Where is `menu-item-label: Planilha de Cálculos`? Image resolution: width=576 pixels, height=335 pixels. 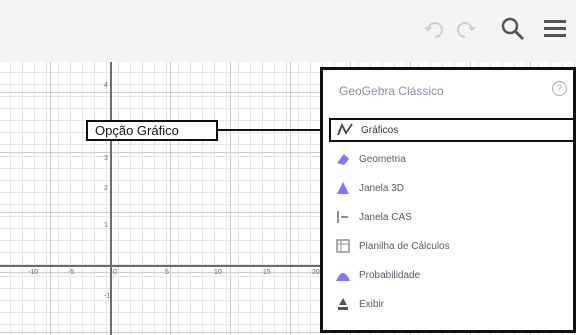
menu-item-label: Planilha de Cálculos is located at coordinates (404, 246).